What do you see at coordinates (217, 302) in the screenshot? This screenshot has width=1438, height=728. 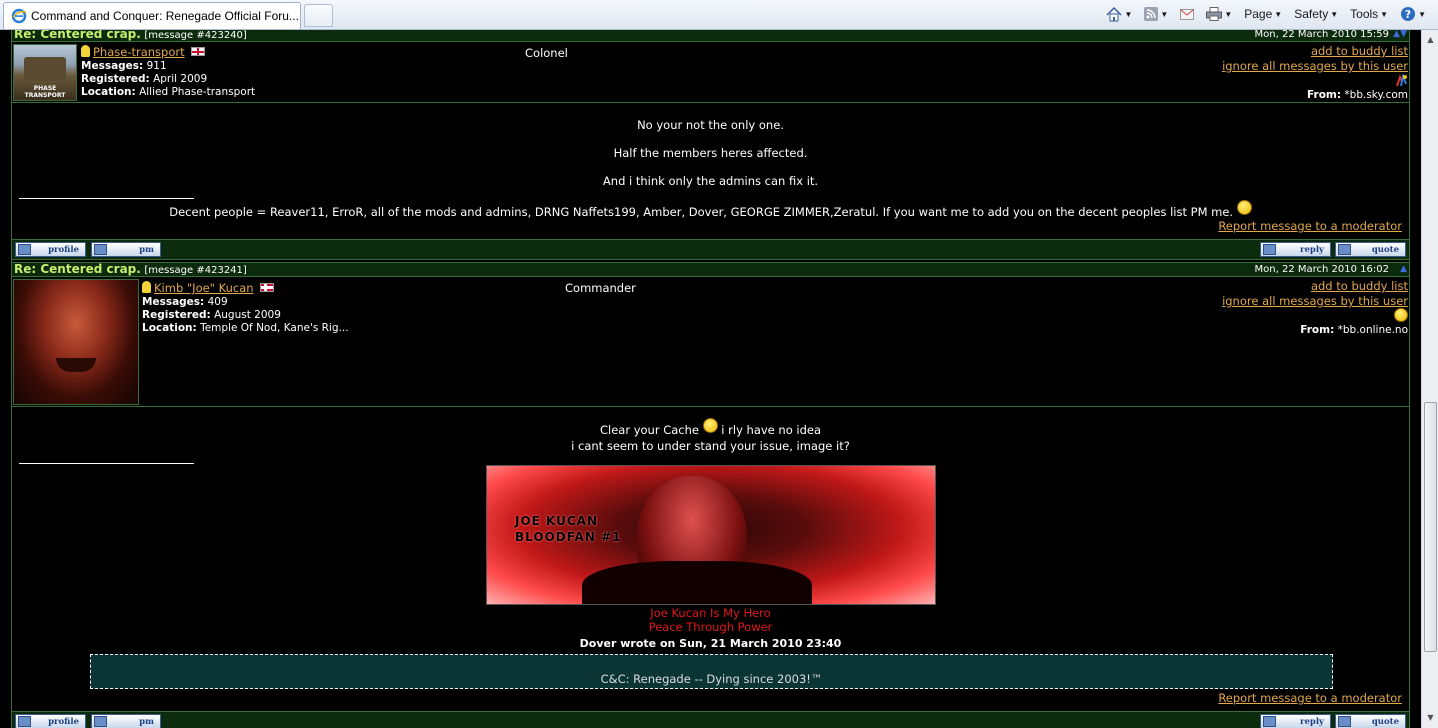 I see `messages-count: 409` at bounding box center [217, 302].